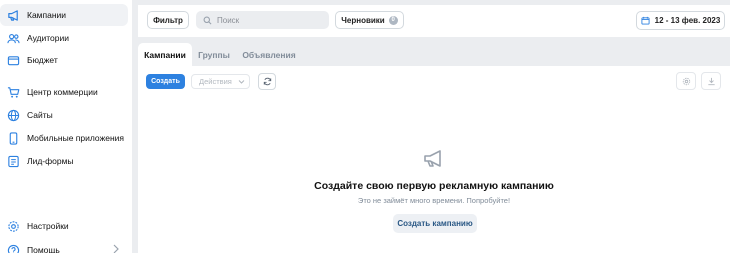  What do you see at coordinates (645, 20) in the screenshot?
I see `calendar-icon` at bounding box center [645, 20].